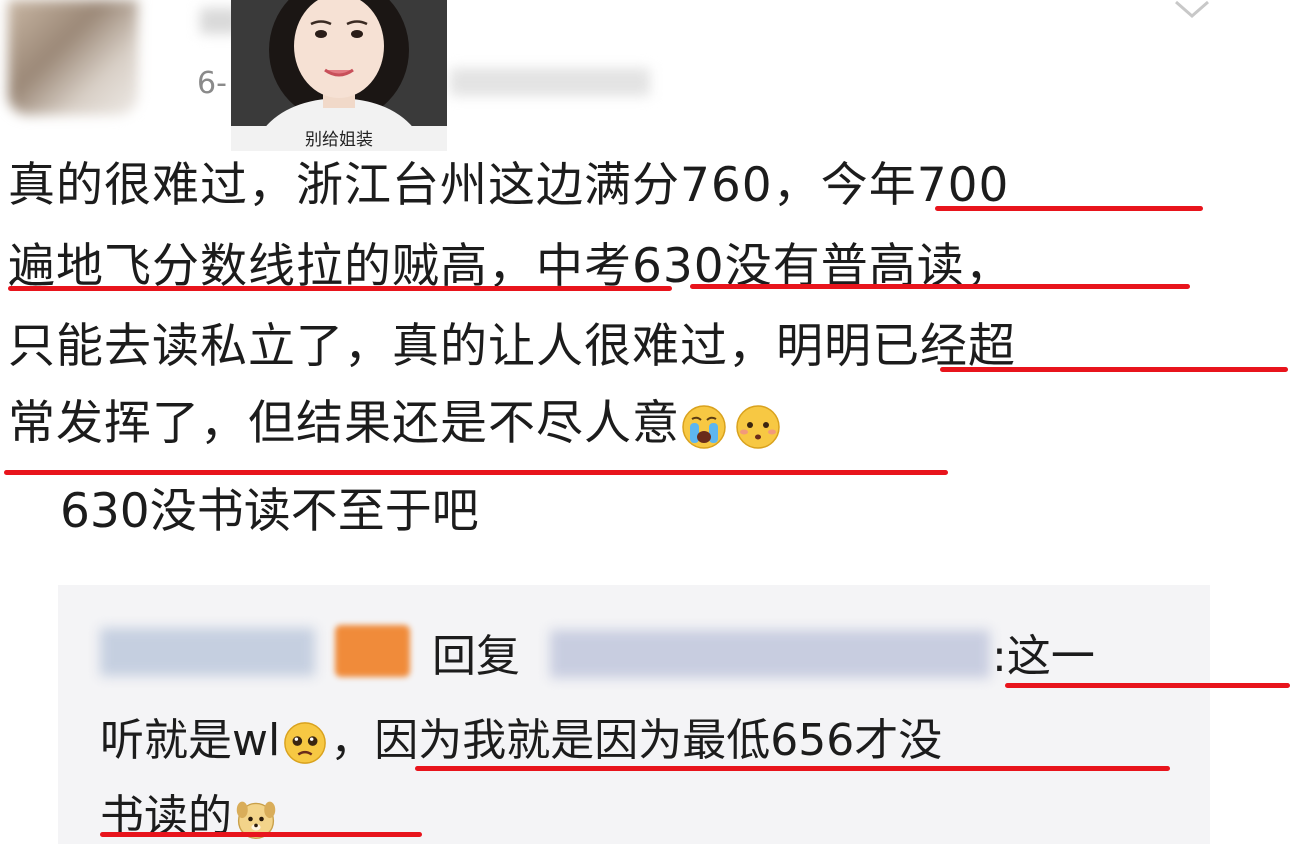  Describe the element at coordinates (339, 140) in the screenshot. I see `photo-caption: 别给姐装` at that location.